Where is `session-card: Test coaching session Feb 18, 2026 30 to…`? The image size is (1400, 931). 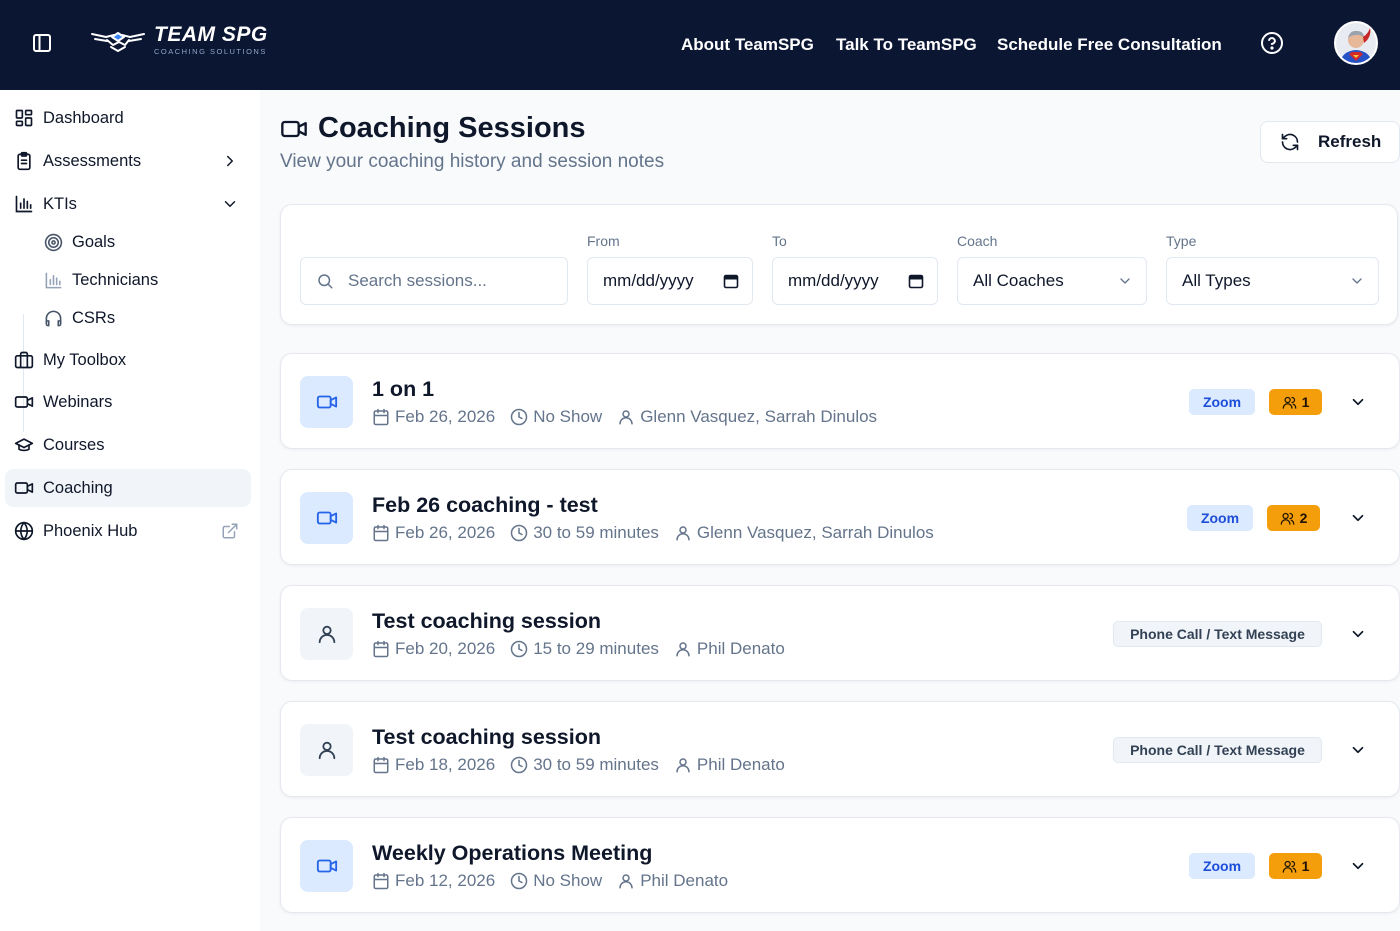
session-card: Test coaching session Feb 18, 2026 30 to… is located at coordinates (840, 749).